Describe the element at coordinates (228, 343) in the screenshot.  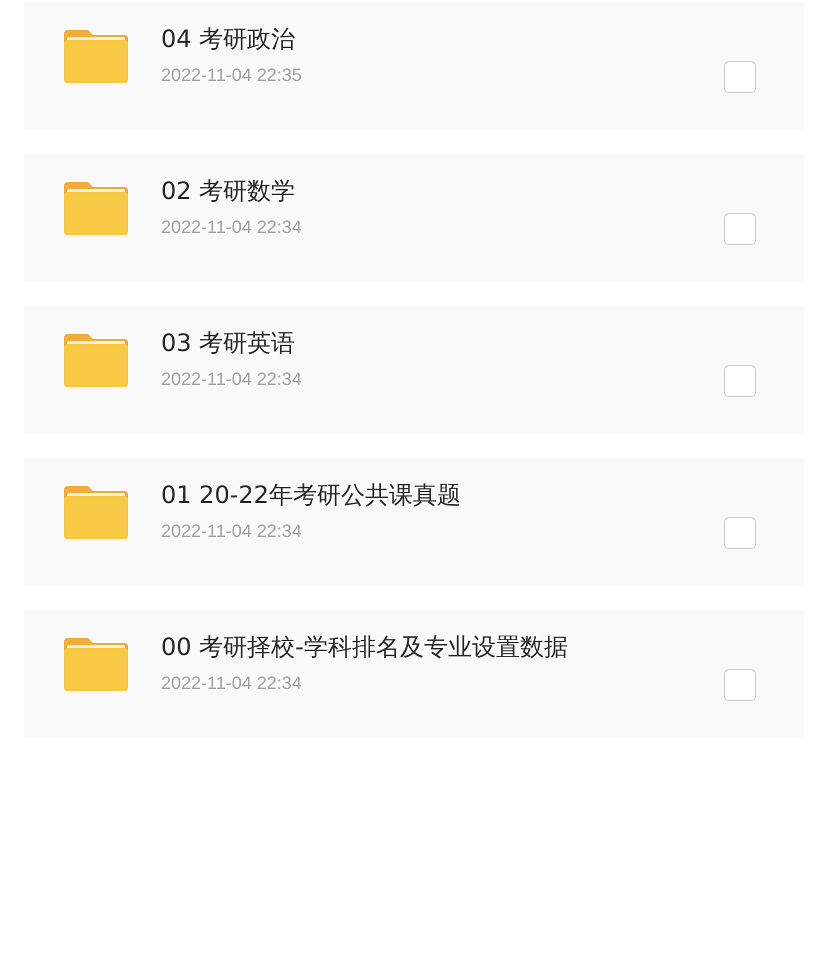
I see `folder-name: 03 考研英语` at that location.